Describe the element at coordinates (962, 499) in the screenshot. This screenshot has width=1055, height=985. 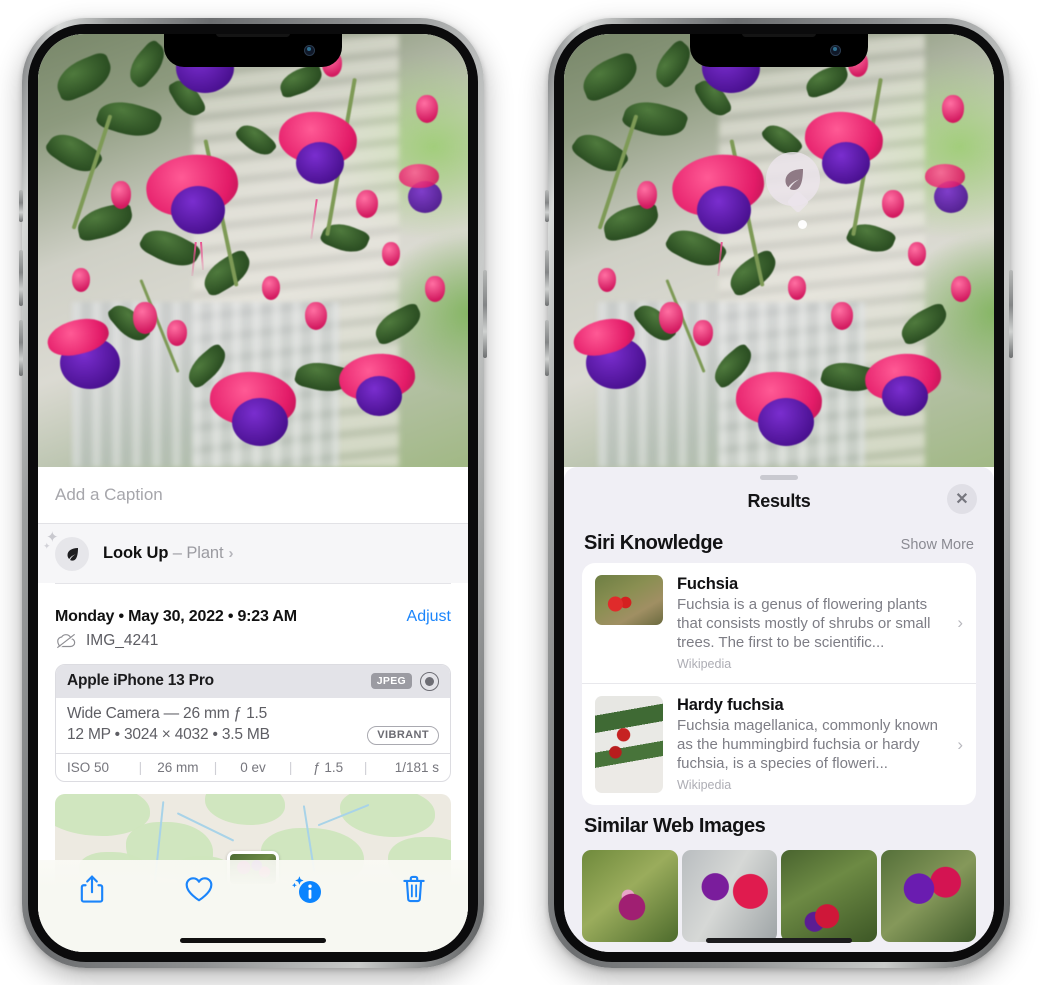
I see `close-button: ✕` at that location.